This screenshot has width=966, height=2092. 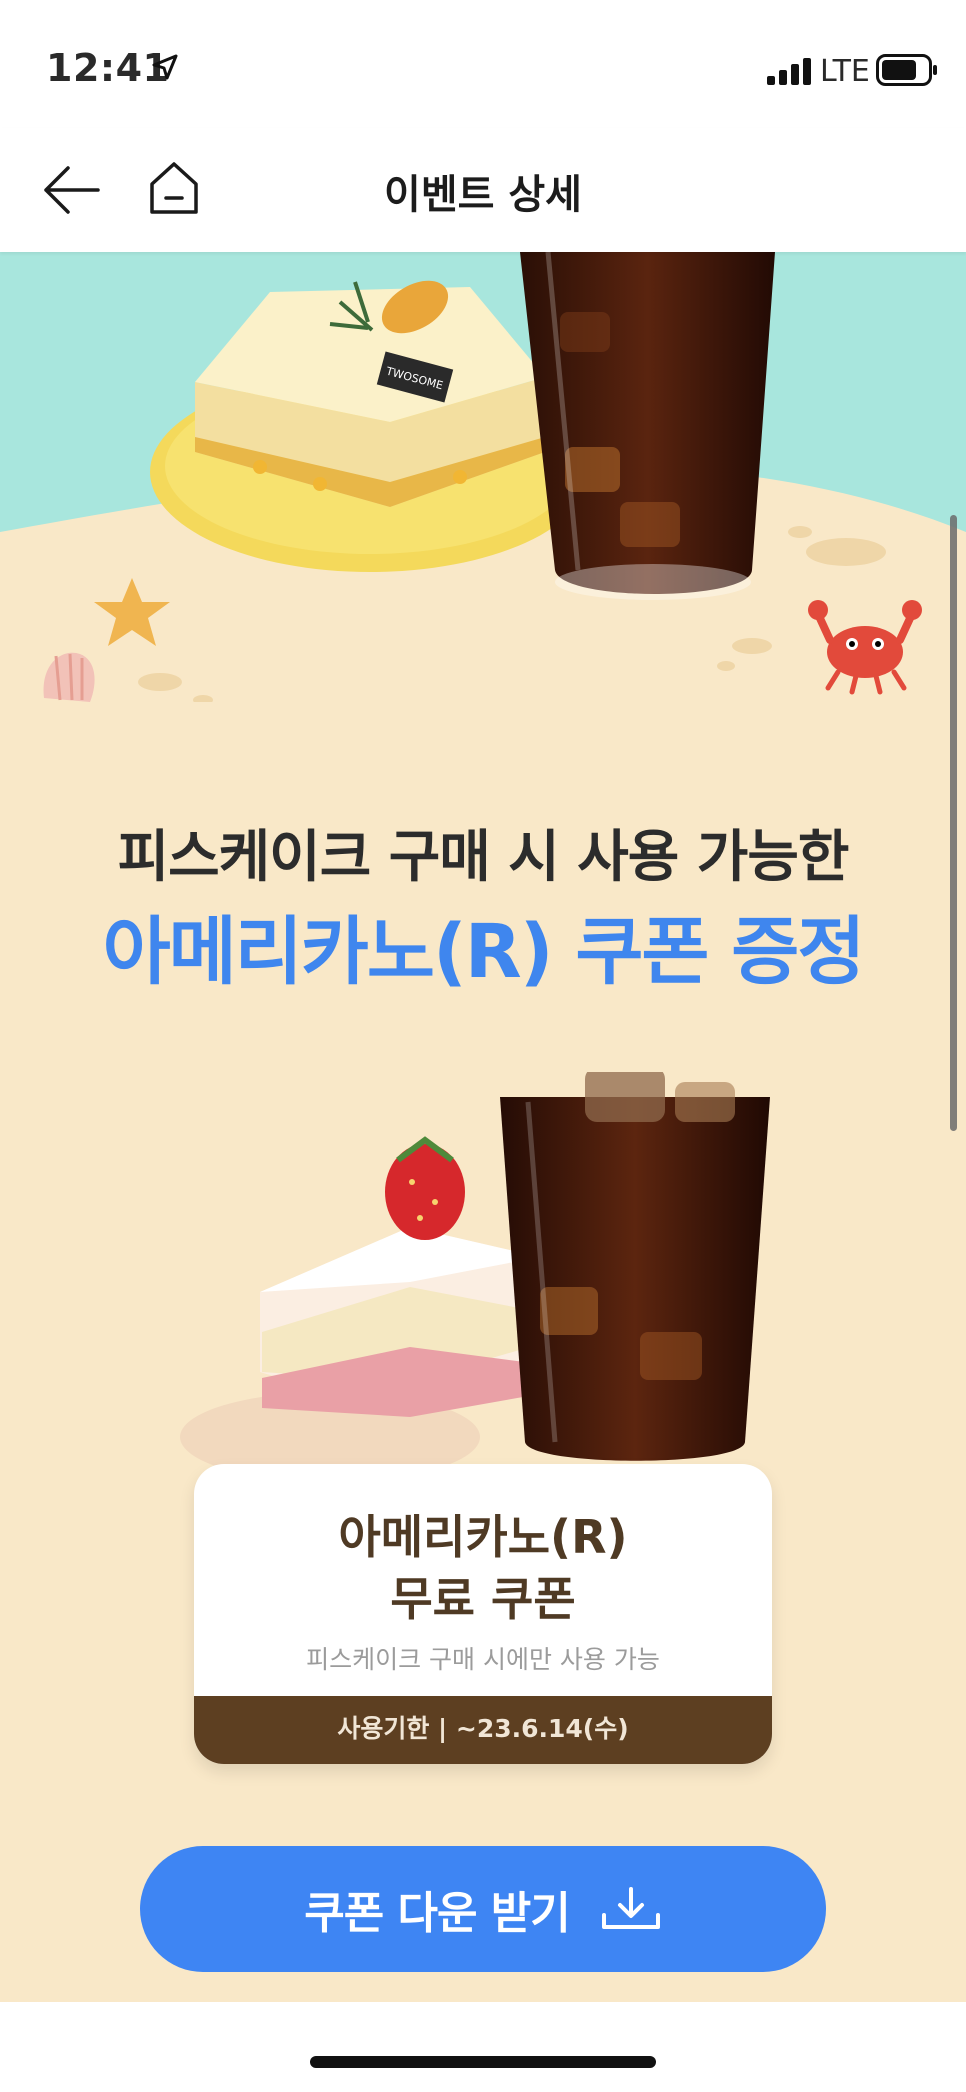 I want to click on product-illustration, so click(x=475, y=1277).